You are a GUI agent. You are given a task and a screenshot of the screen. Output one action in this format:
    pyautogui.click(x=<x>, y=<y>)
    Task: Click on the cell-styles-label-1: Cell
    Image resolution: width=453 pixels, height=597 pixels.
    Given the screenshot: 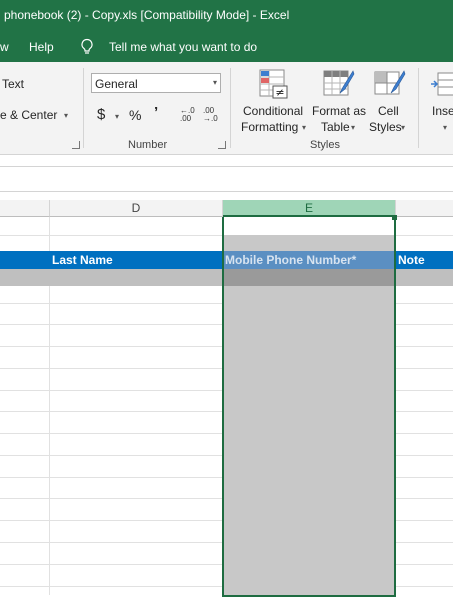 What is the action you would take?
    pyautogui.click(x=388, y=111)
    